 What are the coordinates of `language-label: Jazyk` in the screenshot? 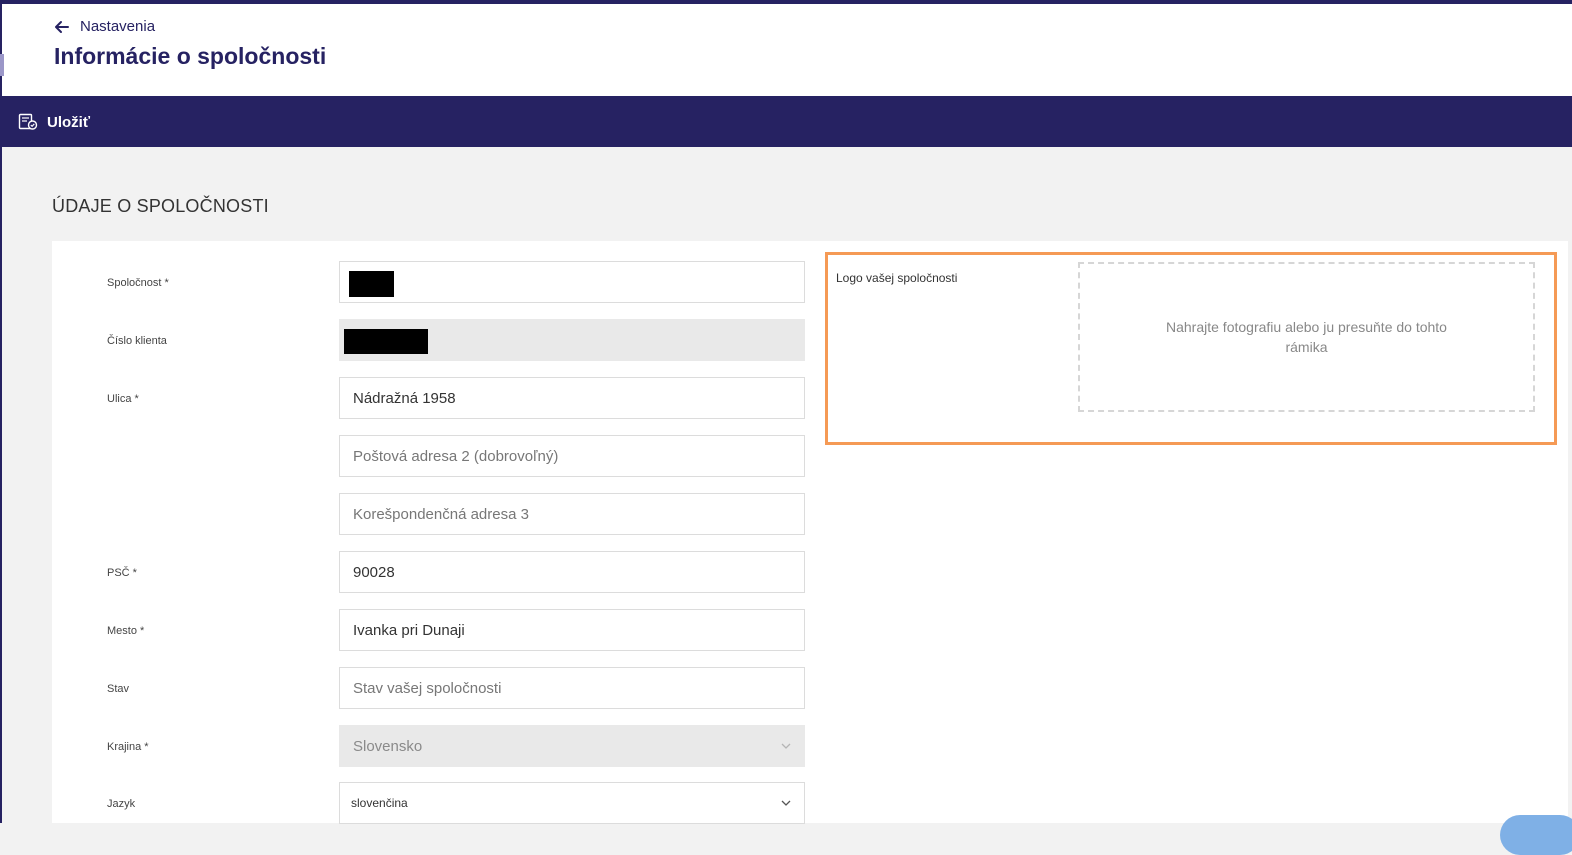 It's located at (121, 804).